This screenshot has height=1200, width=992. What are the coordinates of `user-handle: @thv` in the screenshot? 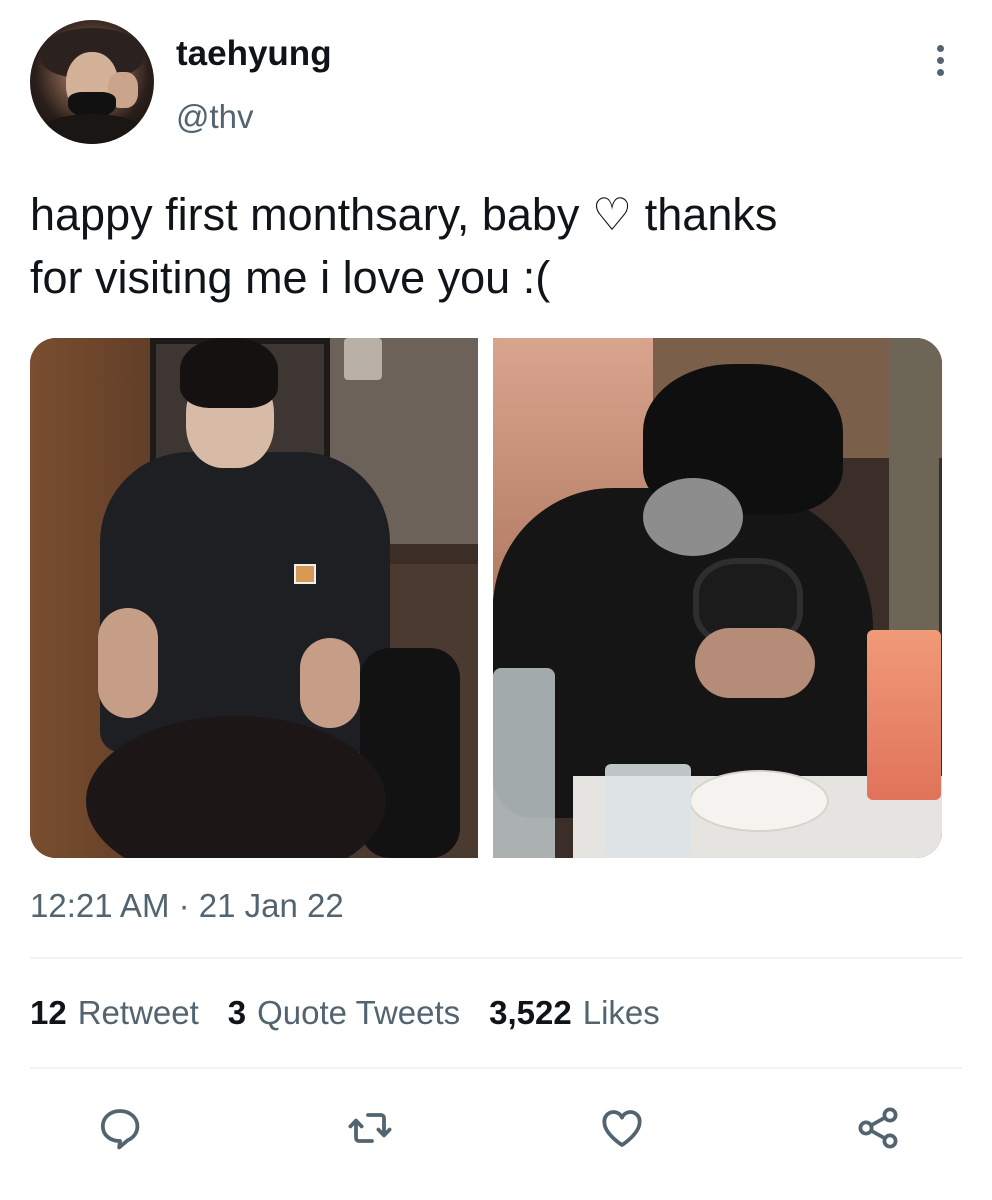 It's located at (215, 117).